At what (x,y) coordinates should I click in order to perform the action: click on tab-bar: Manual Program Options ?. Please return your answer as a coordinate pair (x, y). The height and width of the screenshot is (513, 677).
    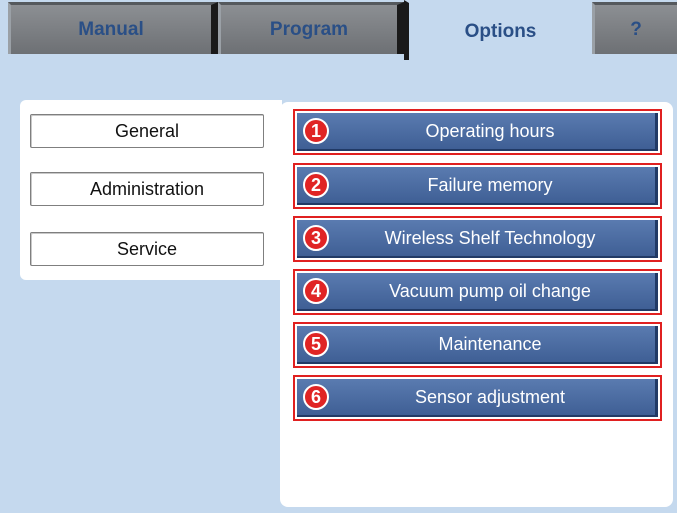
    Looking at the image, I should click on (338, 30).